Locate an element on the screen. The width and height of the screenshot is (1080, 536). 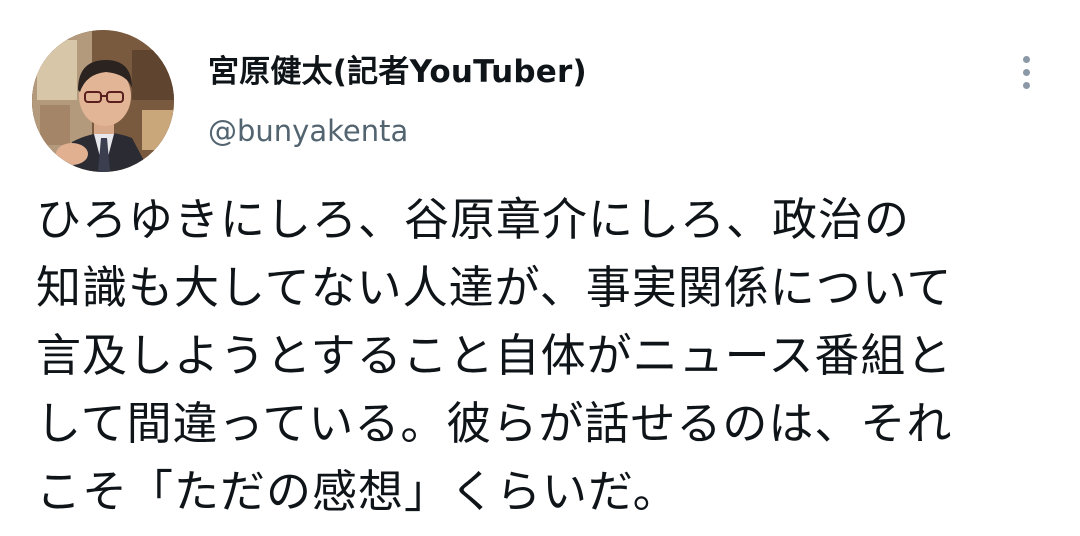
tweet-text-line: 言及しようとすること自体がニュース番組と is located at coordinates (494, 355).